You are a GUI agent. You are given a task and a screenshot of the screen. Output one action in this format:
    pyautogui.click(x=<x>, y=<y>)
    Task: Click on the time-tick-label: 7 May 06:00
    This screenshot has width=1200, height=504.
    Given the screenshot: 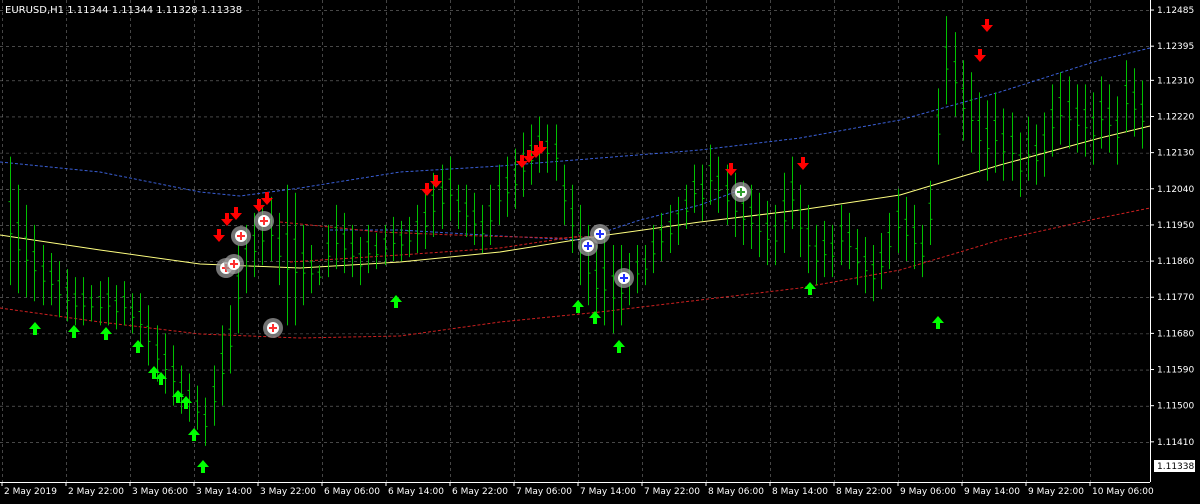 What is the action you would take?
    pyautogui.click(x=544, y=492)
    